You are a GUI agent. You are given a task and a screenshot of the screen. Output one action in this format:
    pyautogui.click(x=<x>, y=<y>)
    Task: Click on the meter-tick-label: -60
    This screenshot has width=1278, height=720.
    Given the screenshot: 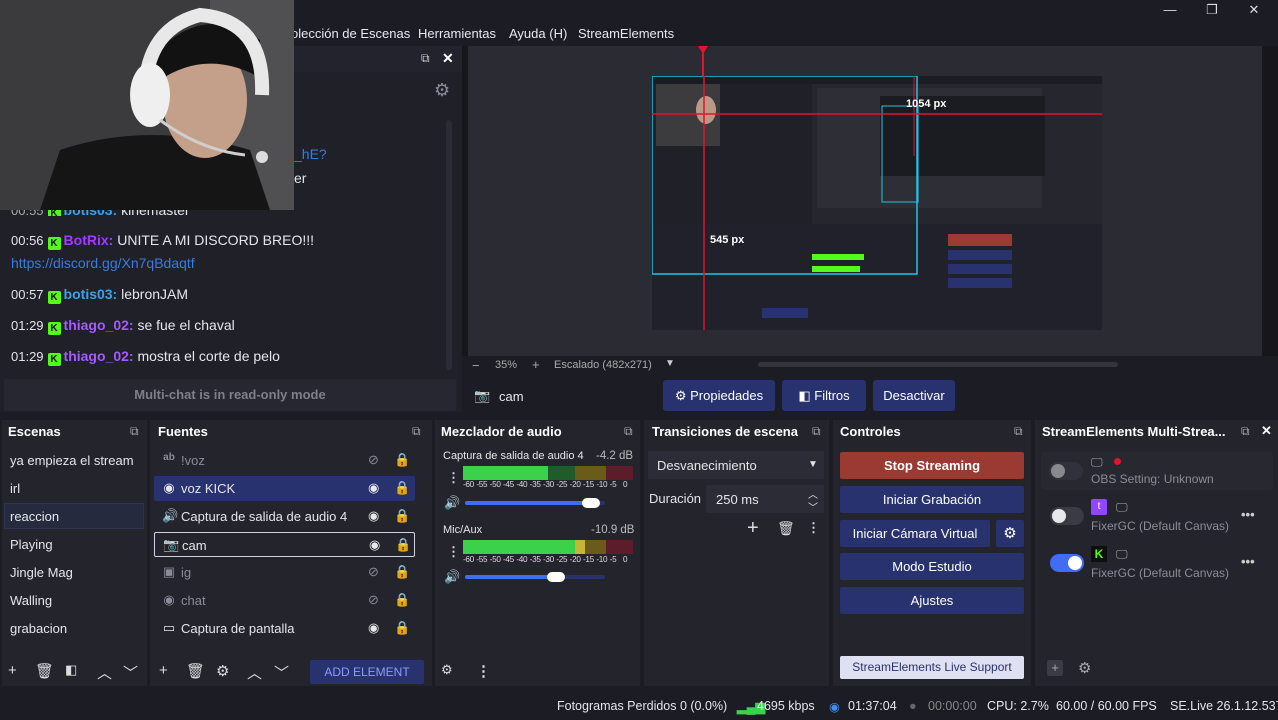 What is the action you would take?
    pyautogui.click(x=468, y=559)
    